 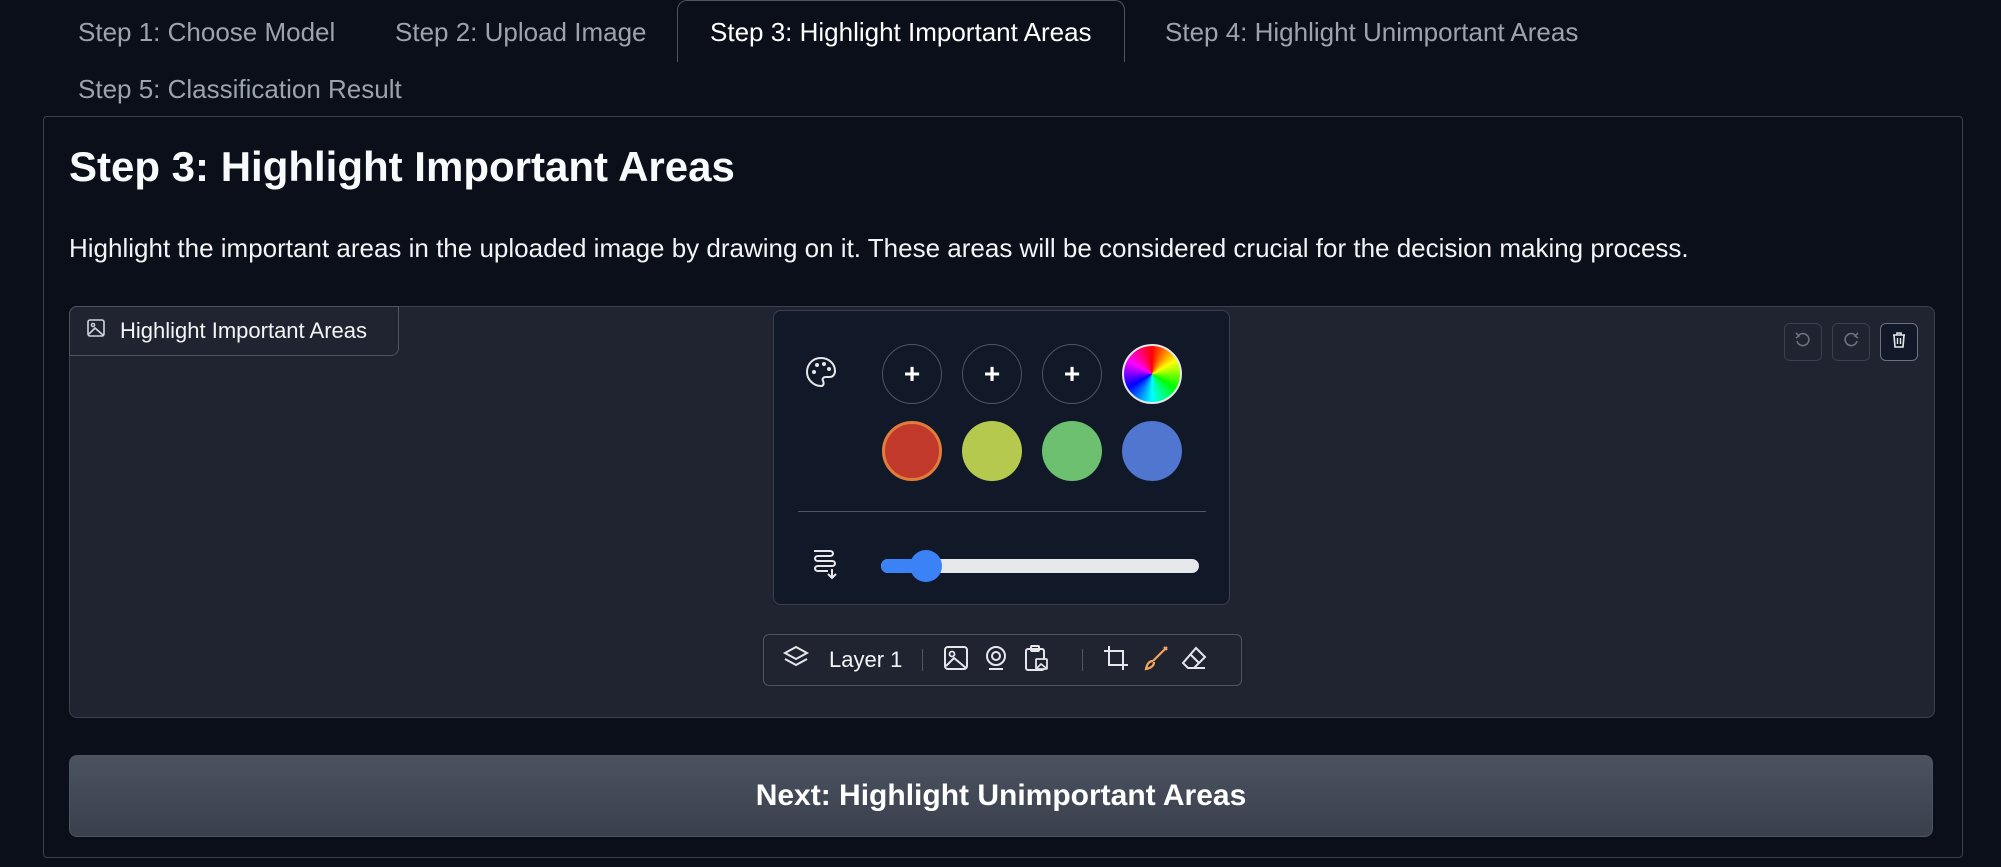 I want to click on clipboard-image-icon, so click(x=1036, y=660).